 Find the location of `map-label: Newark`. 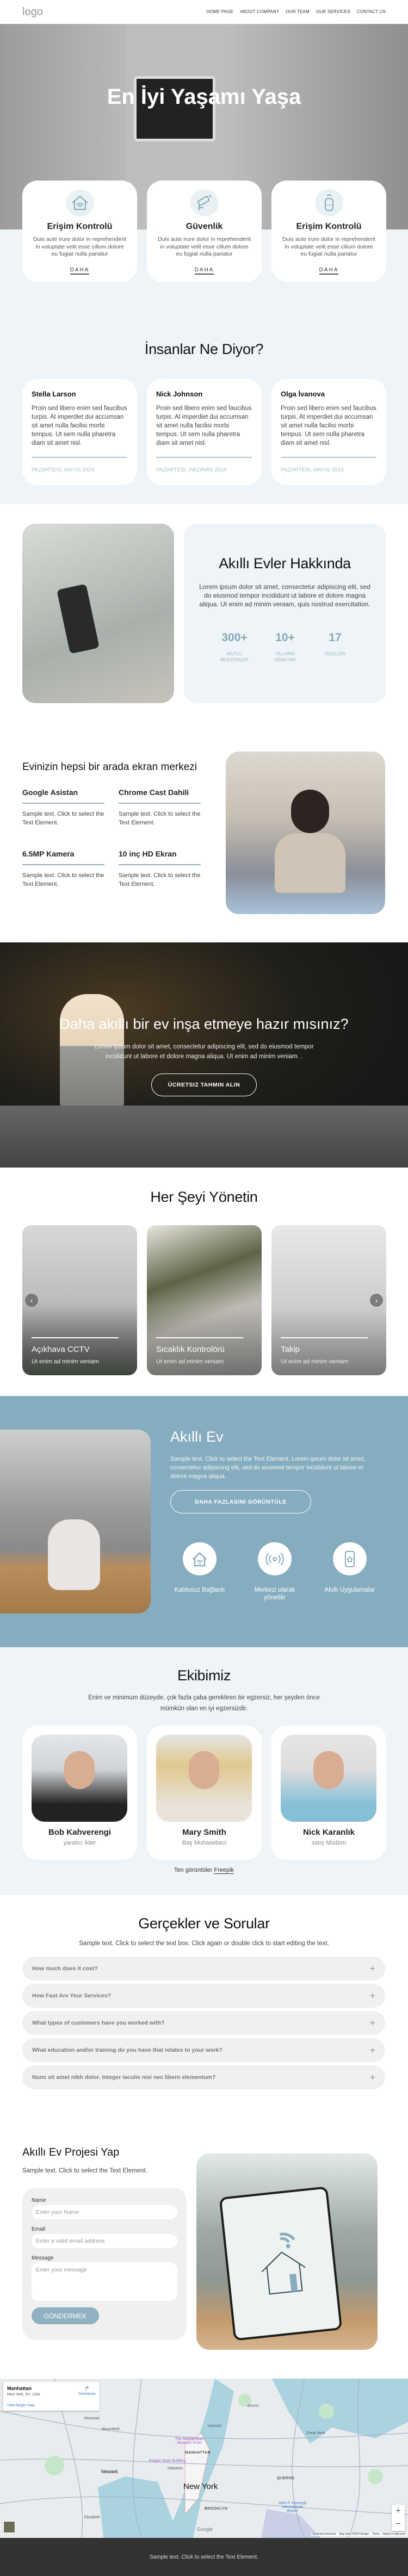

map-label: Newark is located at coordinates (109, 2471).